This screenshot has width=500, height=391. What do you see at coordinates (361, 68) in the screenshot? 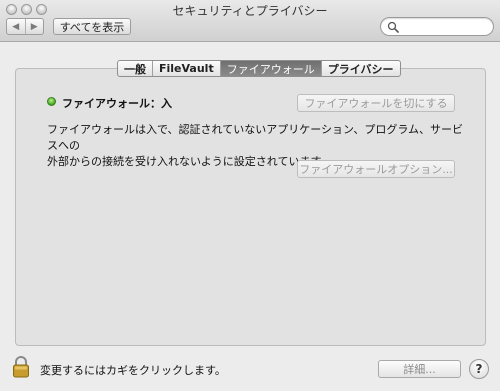
I see `tab-privacy: プライバシー` at bounding box center [361, 68].